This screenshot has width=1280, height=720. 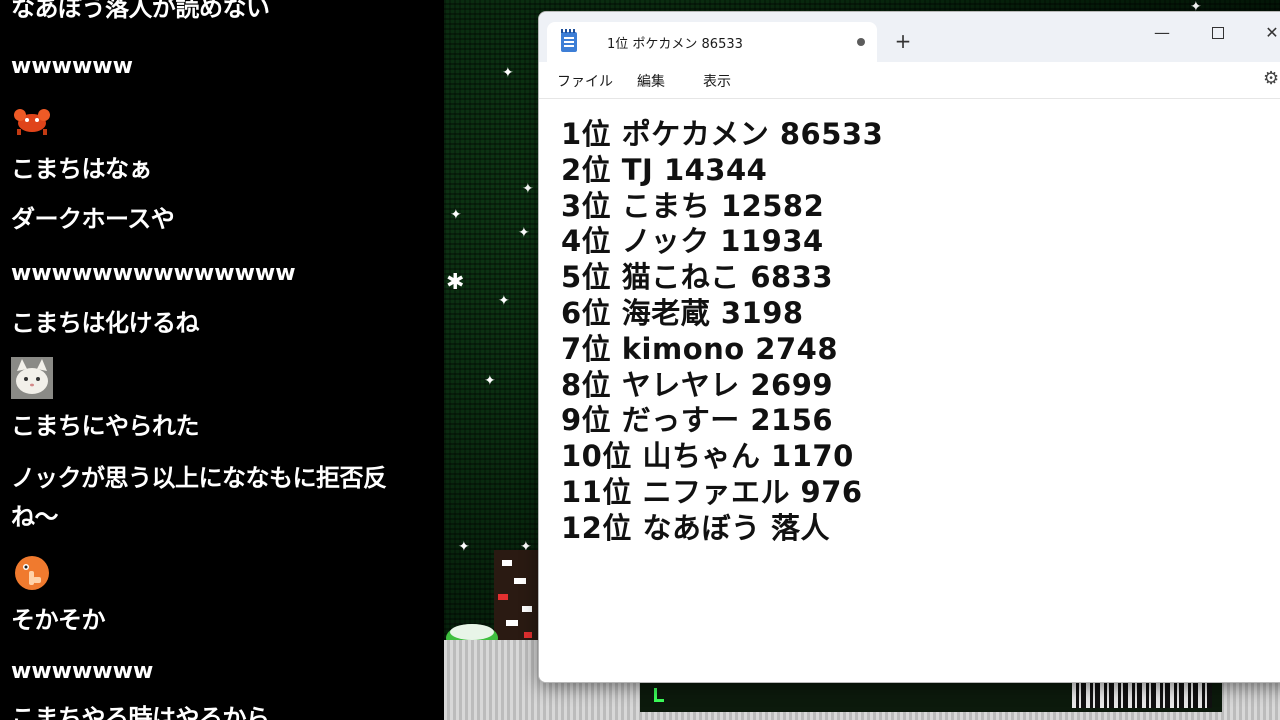 I want to click on maximize-icon, so click(x=1218, y=33).